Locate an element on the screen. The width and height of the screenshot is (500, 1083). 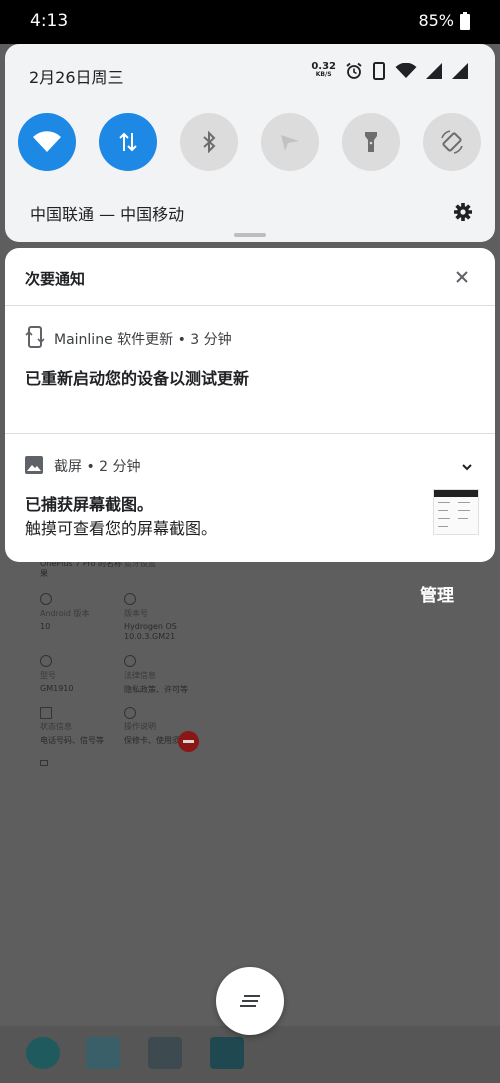
chevron-down-icon is located at coordinates (467, 467).